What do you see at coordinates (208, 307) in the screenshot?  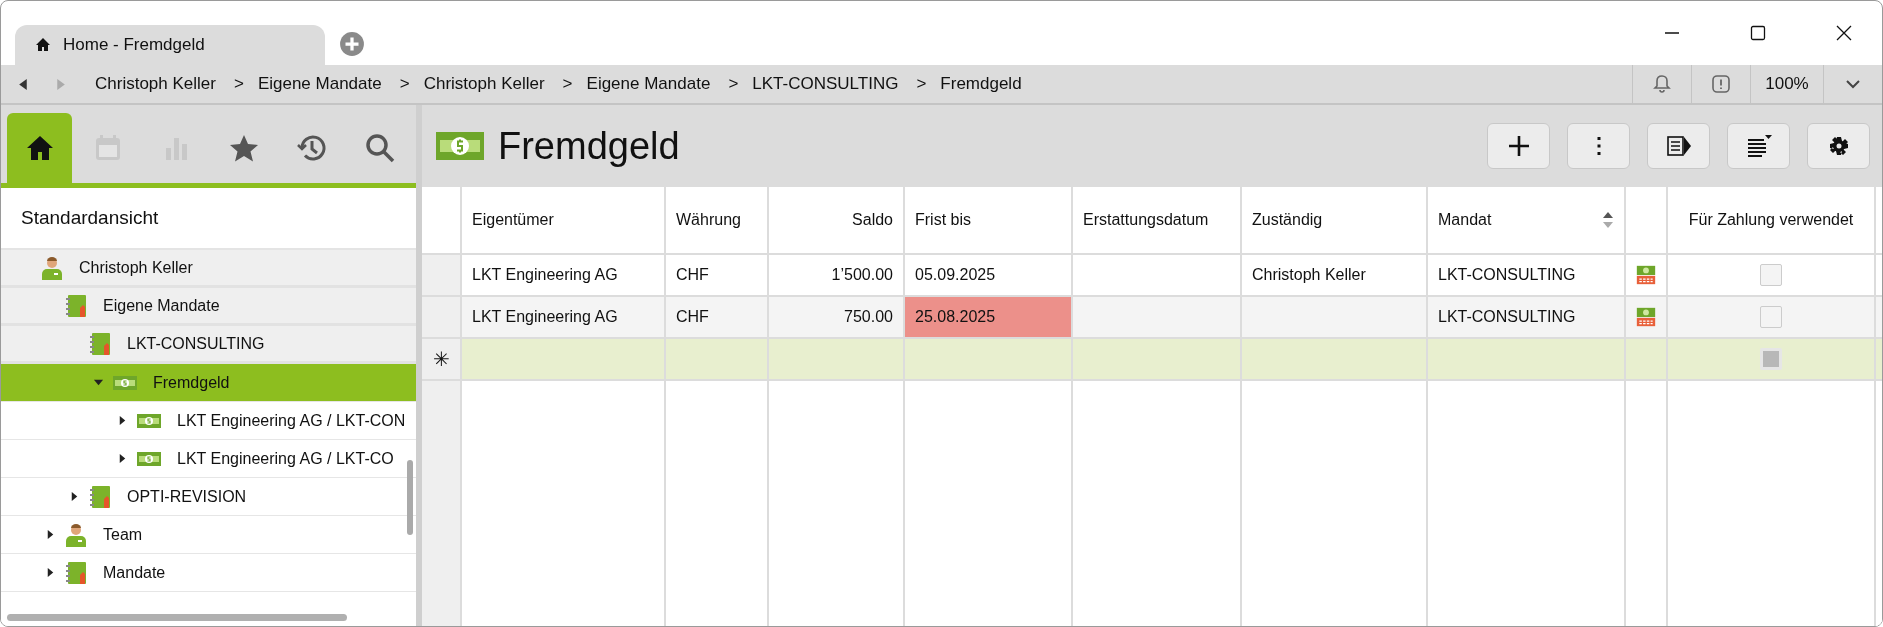 I see `tree-item: Eigene Mandate` at bounding box center [208, 307].